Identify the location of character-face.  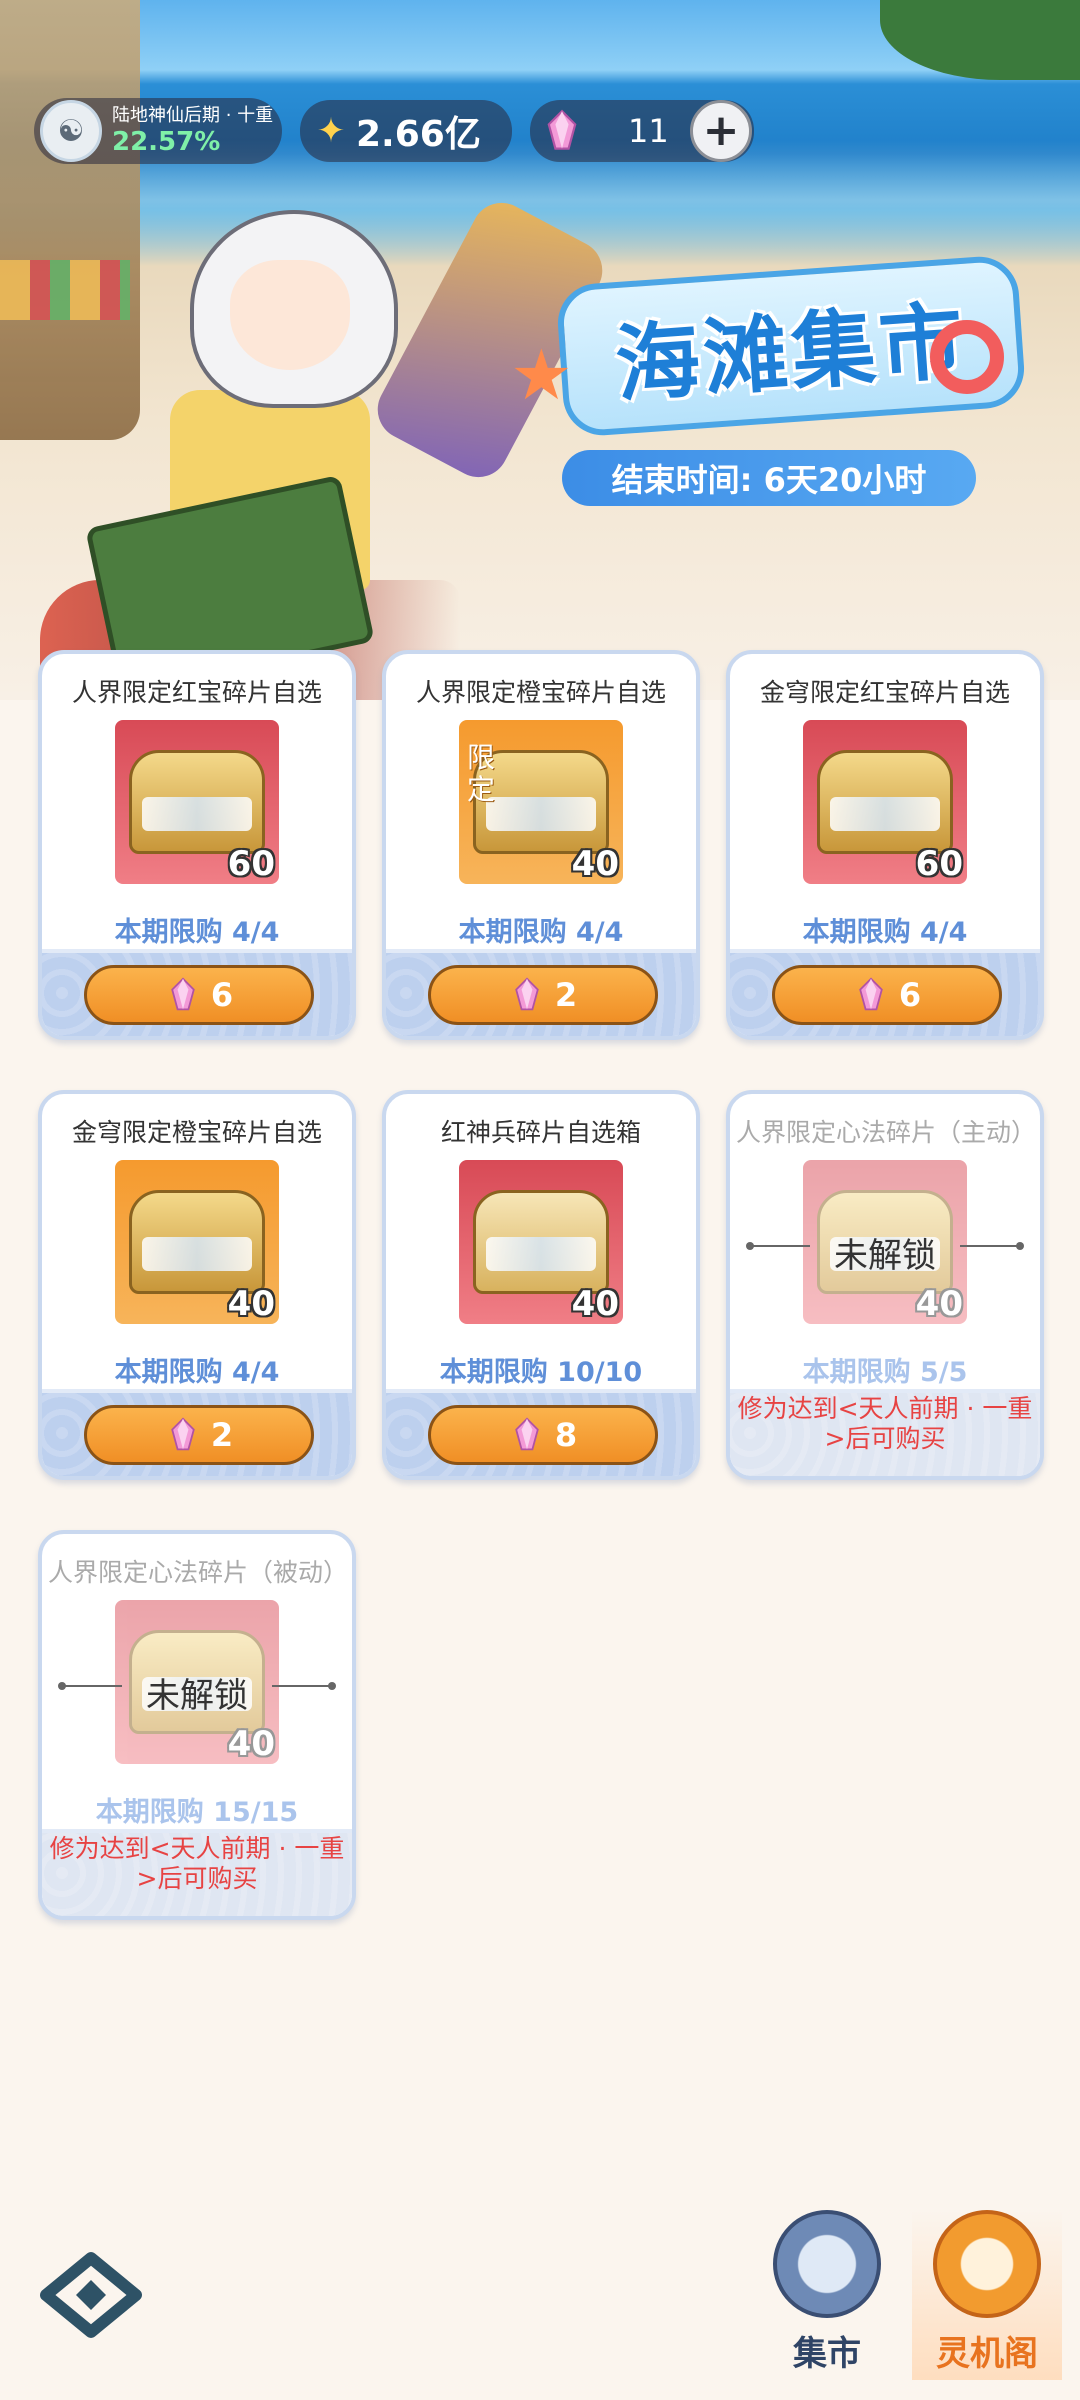
(290, 315).